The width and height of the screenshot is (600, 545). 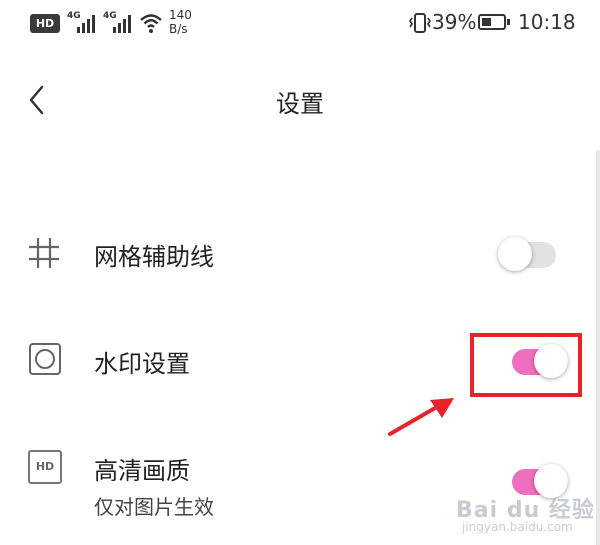 I want to click on hd-quality-sublabel: 仅对图片生效, so click(x=154, y=507).